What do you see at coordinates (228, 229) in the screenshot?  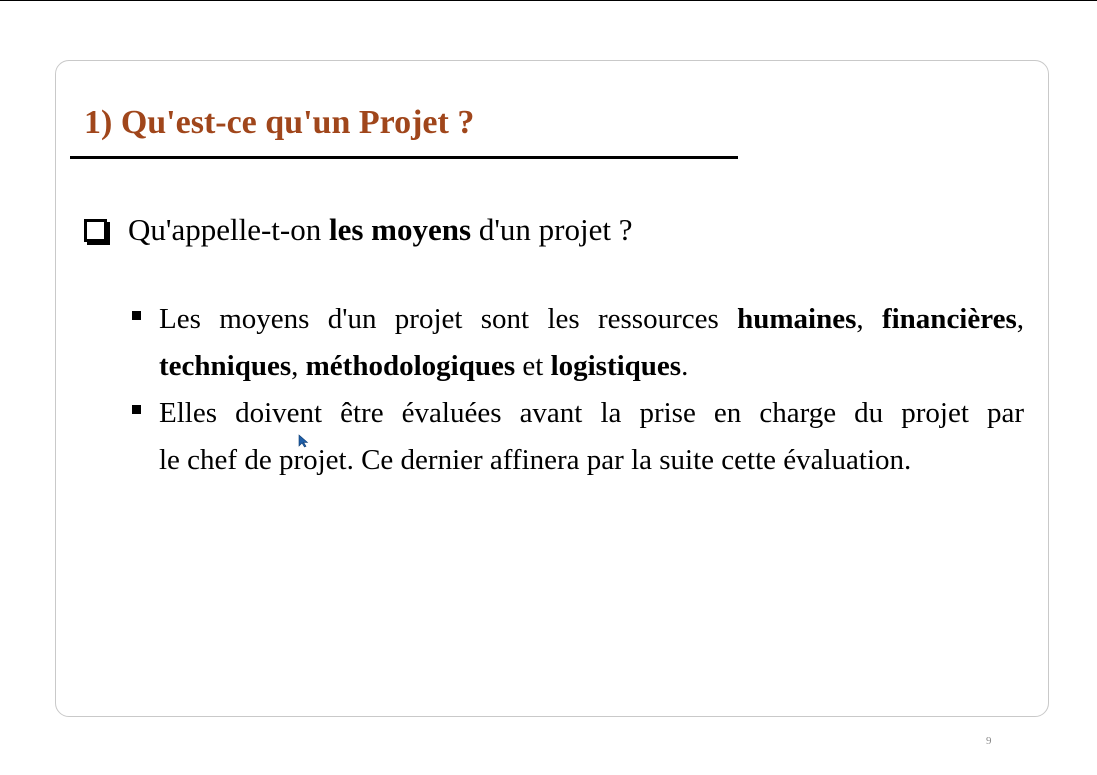 I see `question-text-before: Qu'appelle-t-on` at bounding box center [228, 229].